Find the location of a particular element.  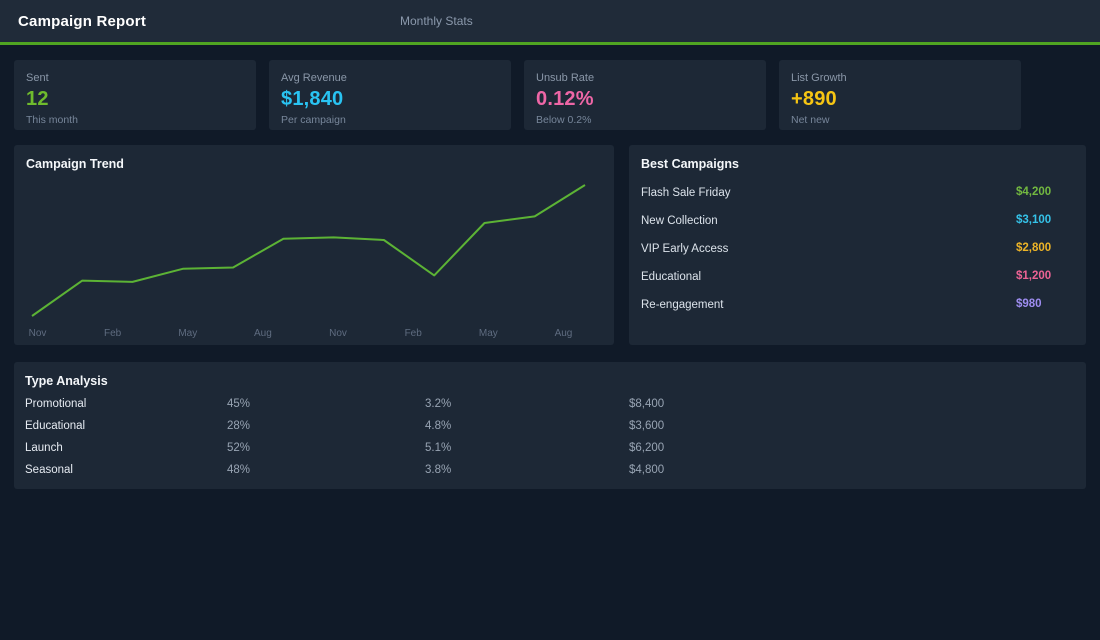

type-pct2: 3.8% is located at coordinates (438, 470).